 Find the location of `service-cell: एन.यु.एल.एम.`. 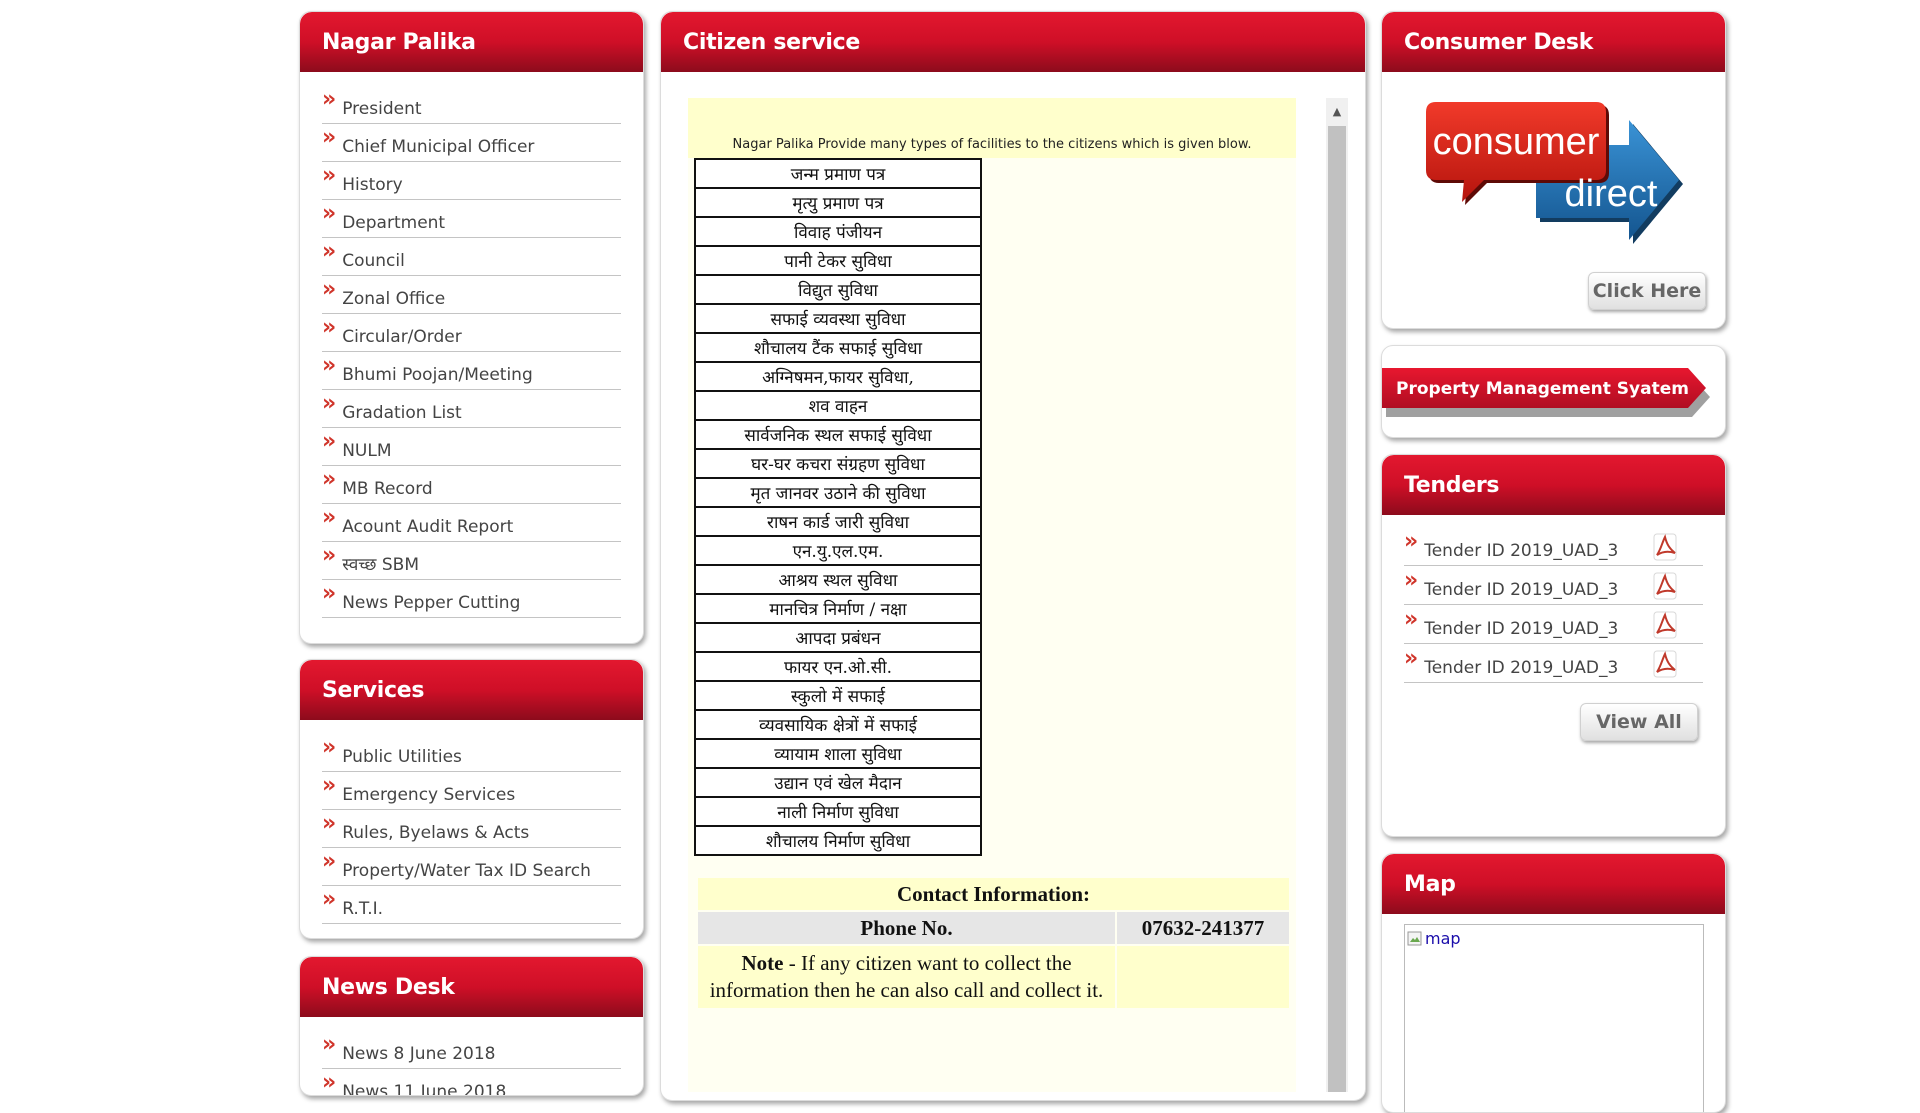

service-cell: एन.यु.एल.एम. is located at coordinates (838, 550).